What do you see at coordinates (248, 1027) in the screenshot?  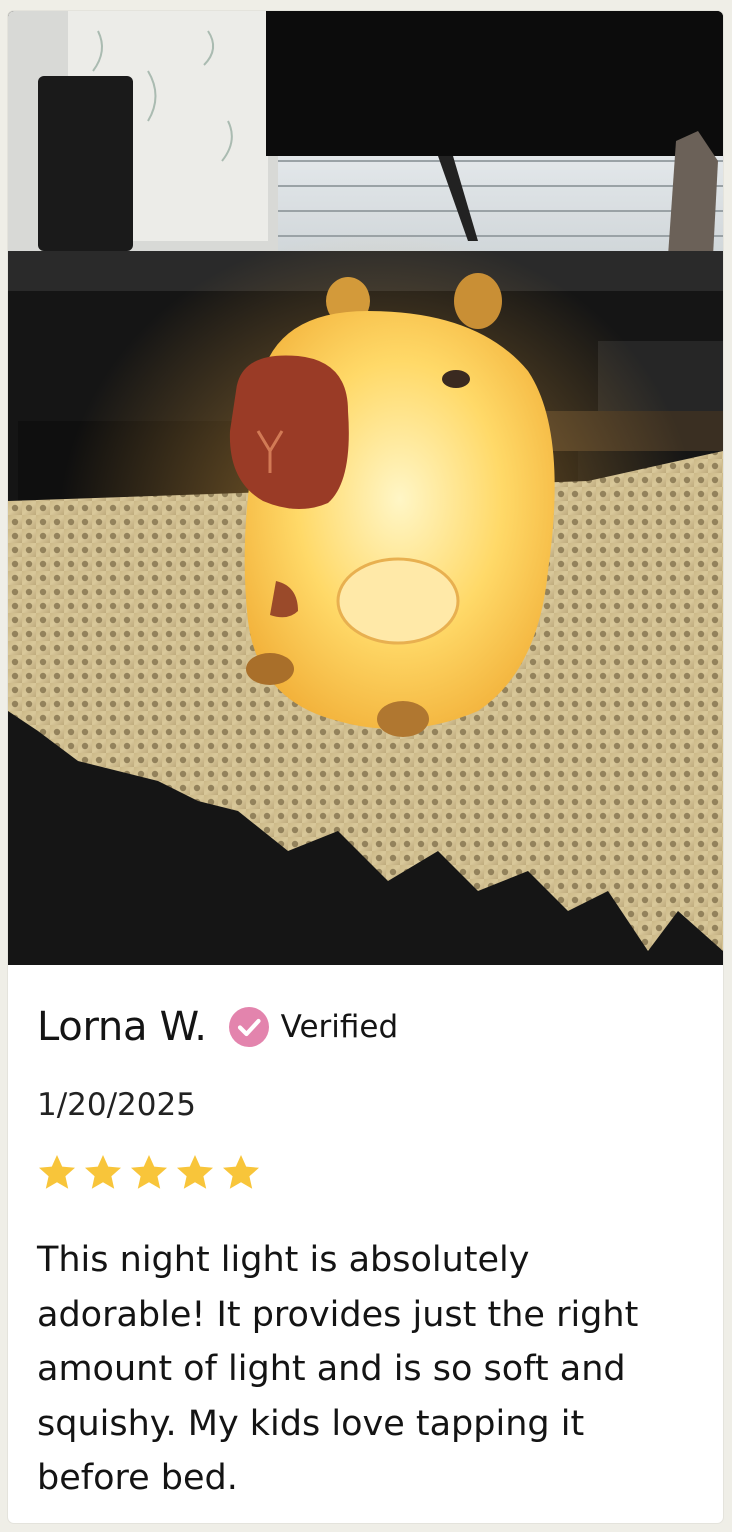 I see `verified-check-icon` at bounding box center [248, 1027].